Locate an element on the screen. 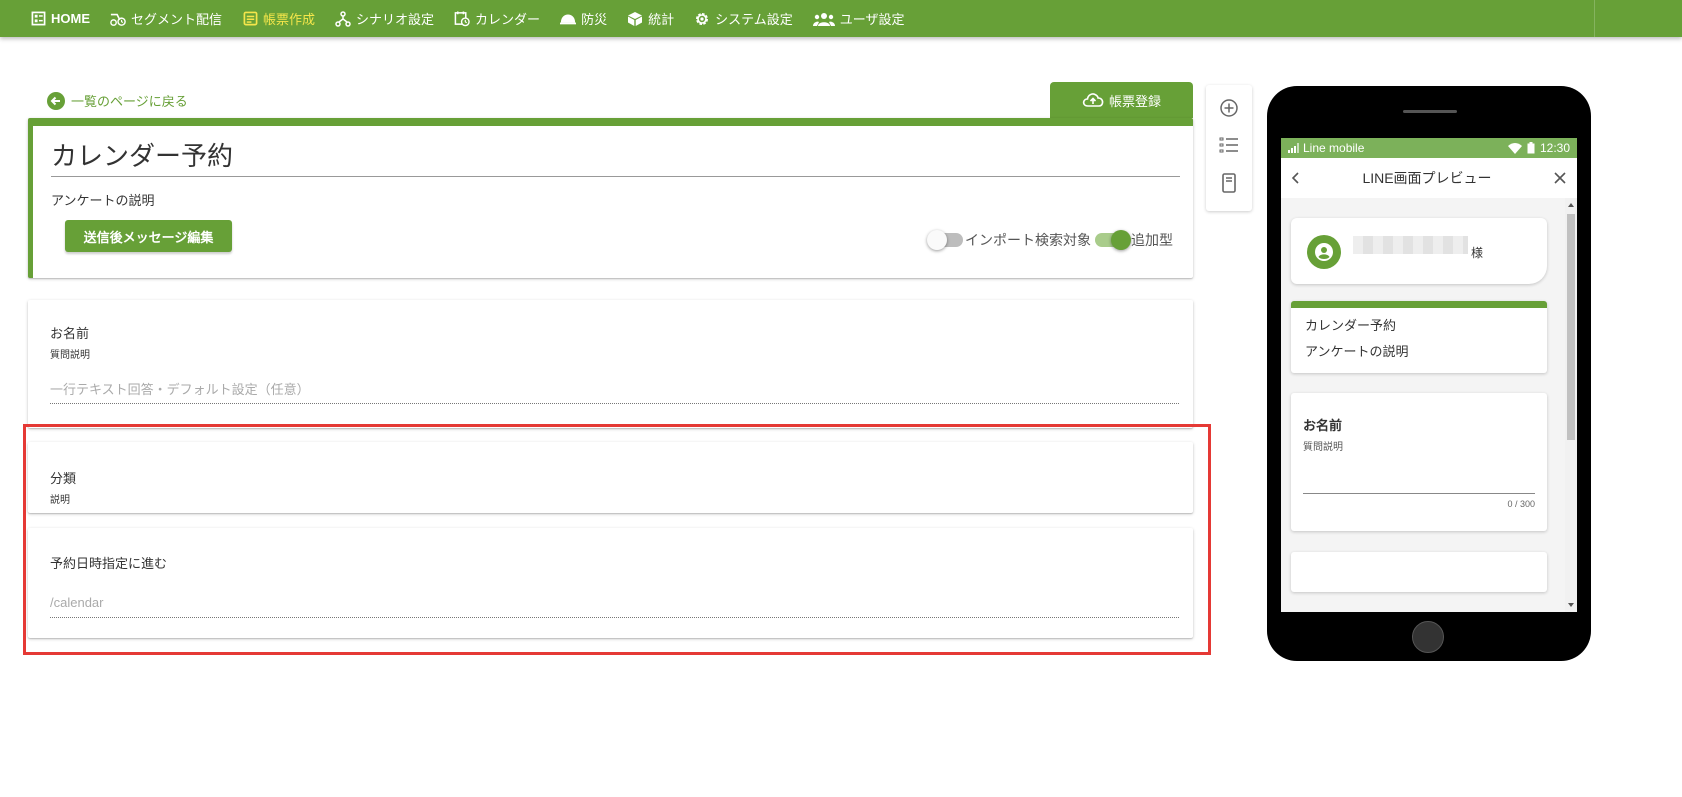 The height and width of the screenshot is (797, 1682). phone-status-bar: Line mobile 12:30 is located at coordinates (1429, 148).